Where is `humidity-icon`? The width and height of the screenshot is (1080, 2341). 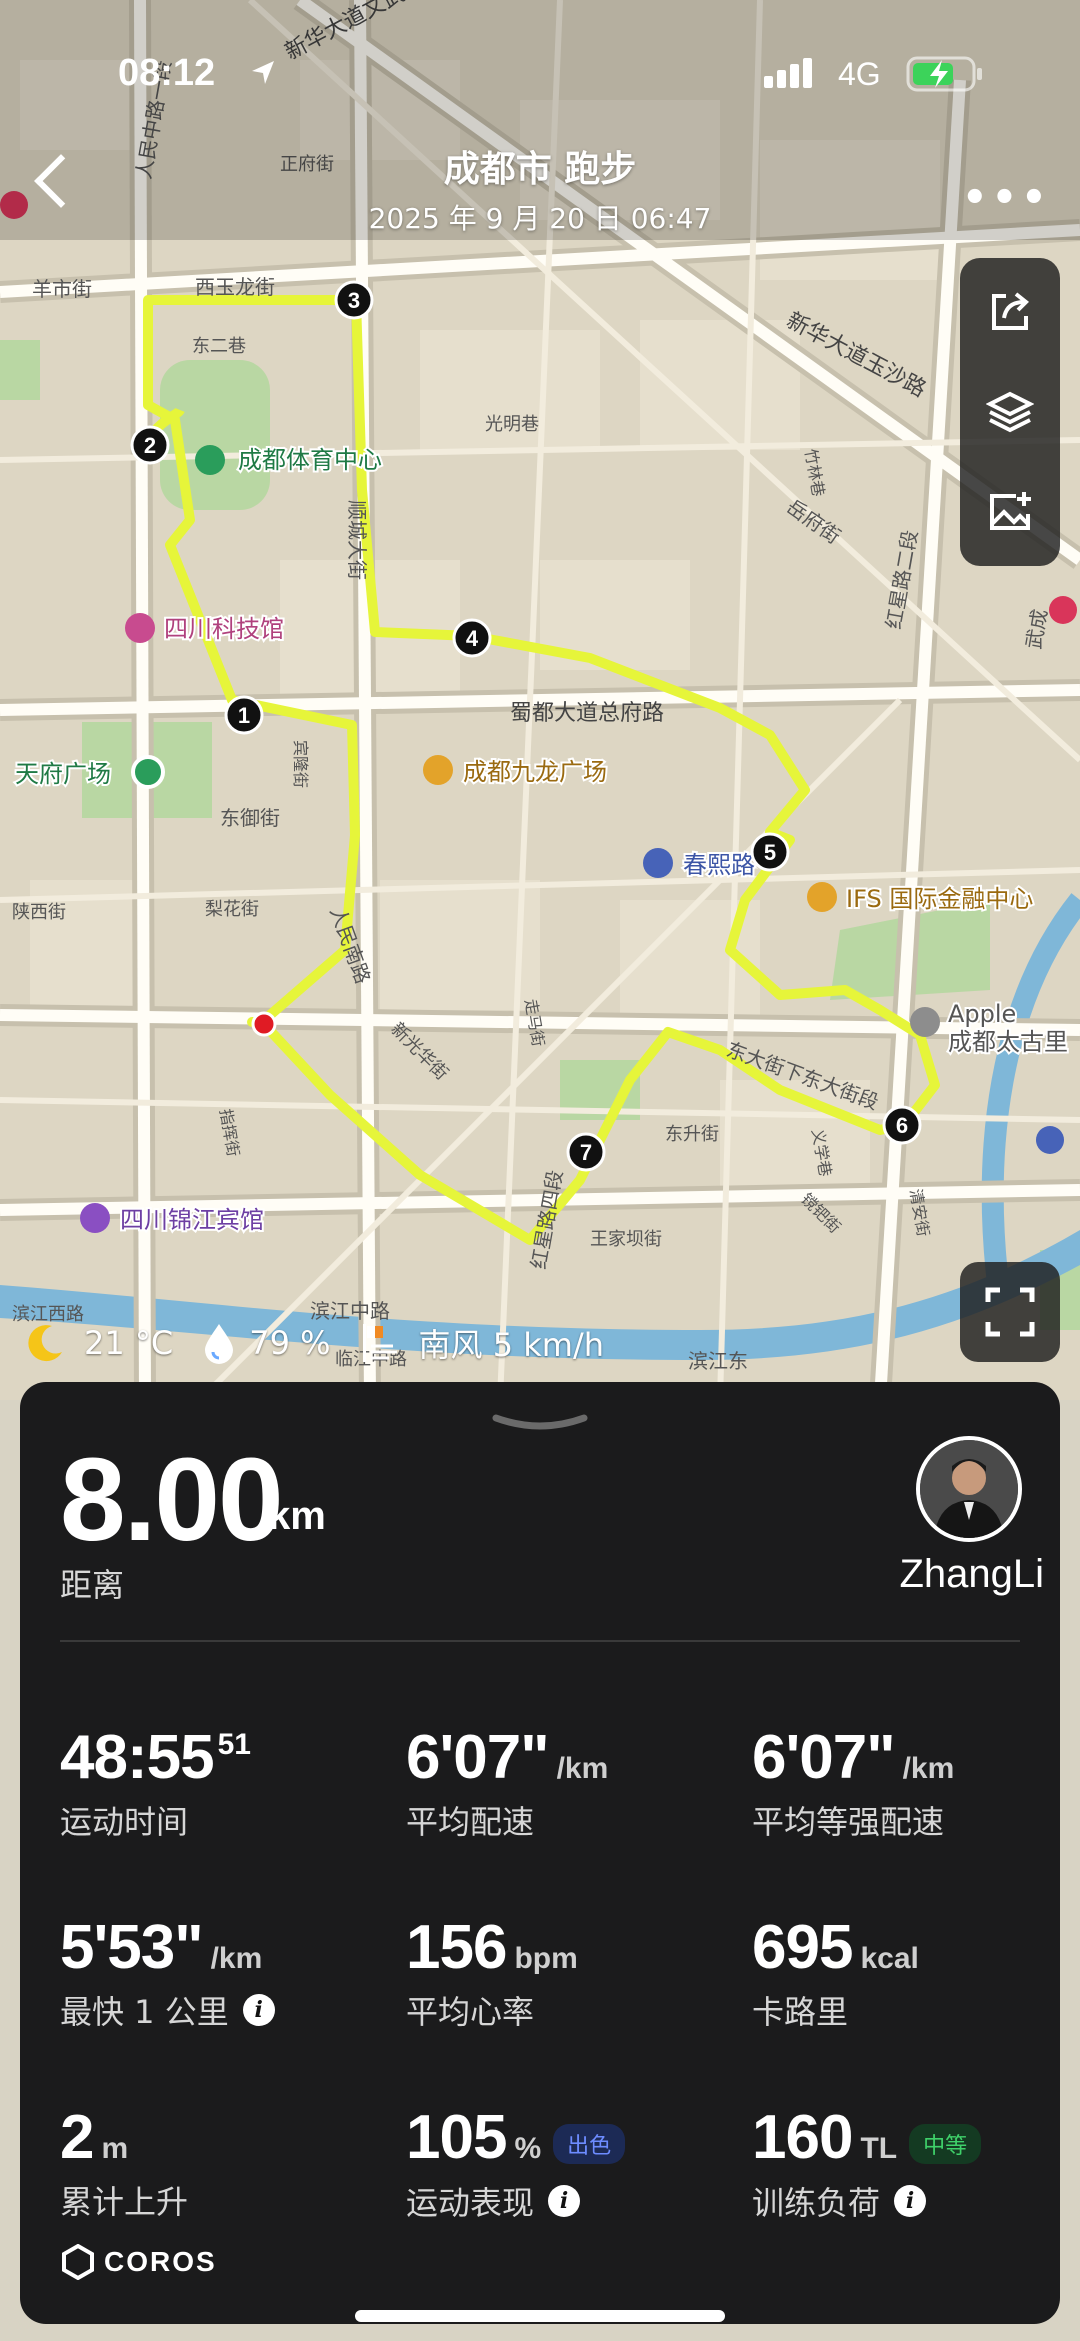
humidity-icon is located at coordinates (219, 1344).